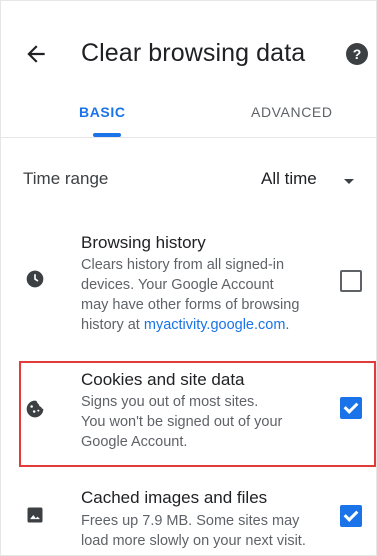 Image resolution: width=377 pixels, height=556 pixels. I want to click on checkbox-cookies, so click(351, 408).